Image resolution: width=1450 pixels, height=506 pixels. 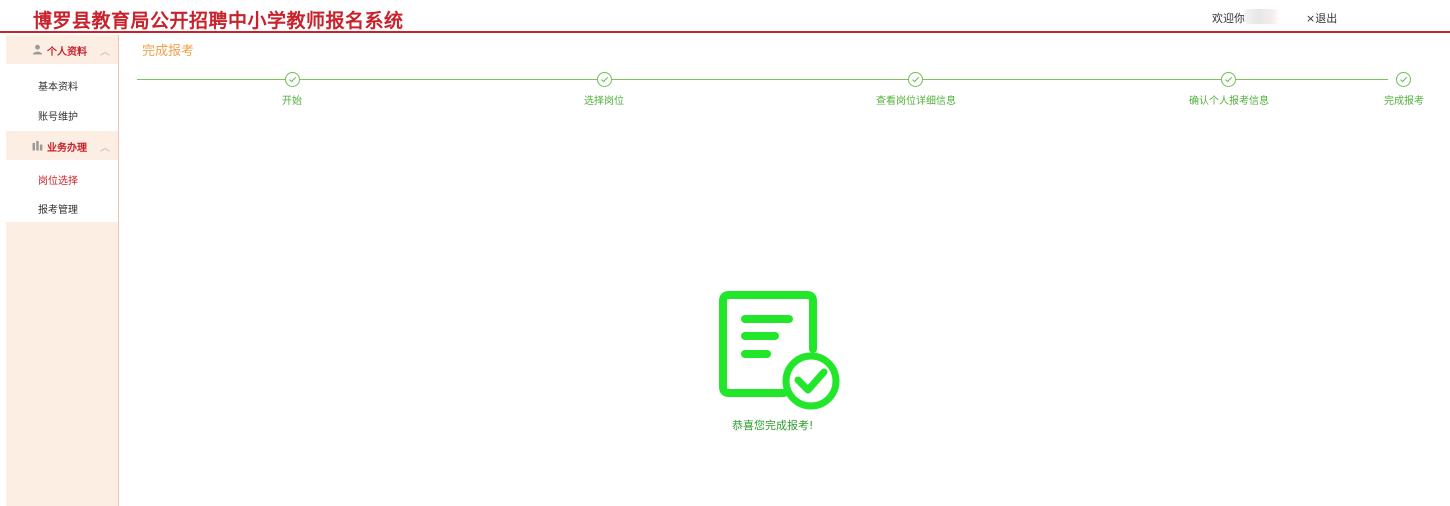 What do you see at coordinates (58, 210) in the screenshot?
I see `sidebar-item-label: 报考管理` at bounding box center [58, 210].